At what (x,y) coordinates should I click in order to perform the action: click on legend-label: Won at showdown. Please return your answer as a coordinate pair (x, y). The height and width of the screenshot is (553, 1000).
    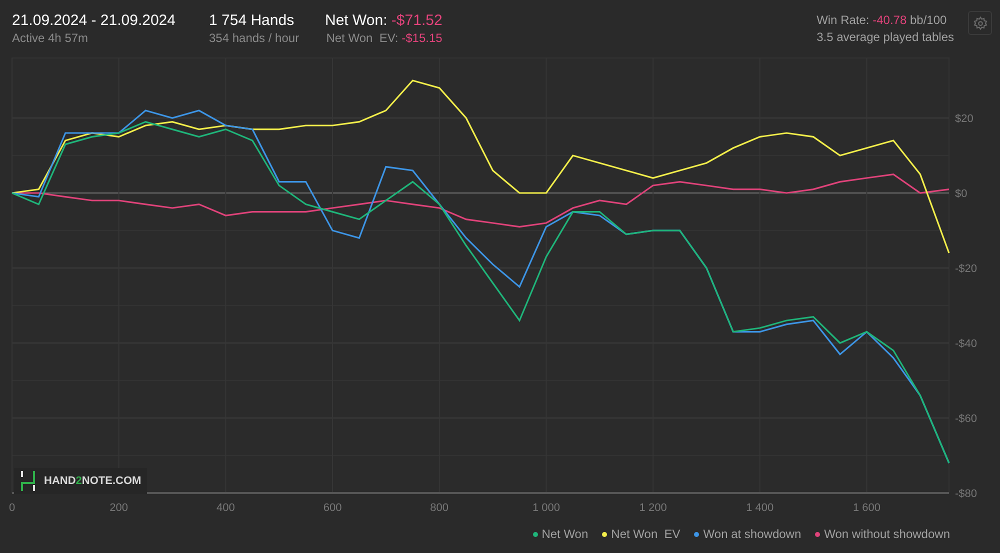
    Looking at the image, I should click on (752, 534).